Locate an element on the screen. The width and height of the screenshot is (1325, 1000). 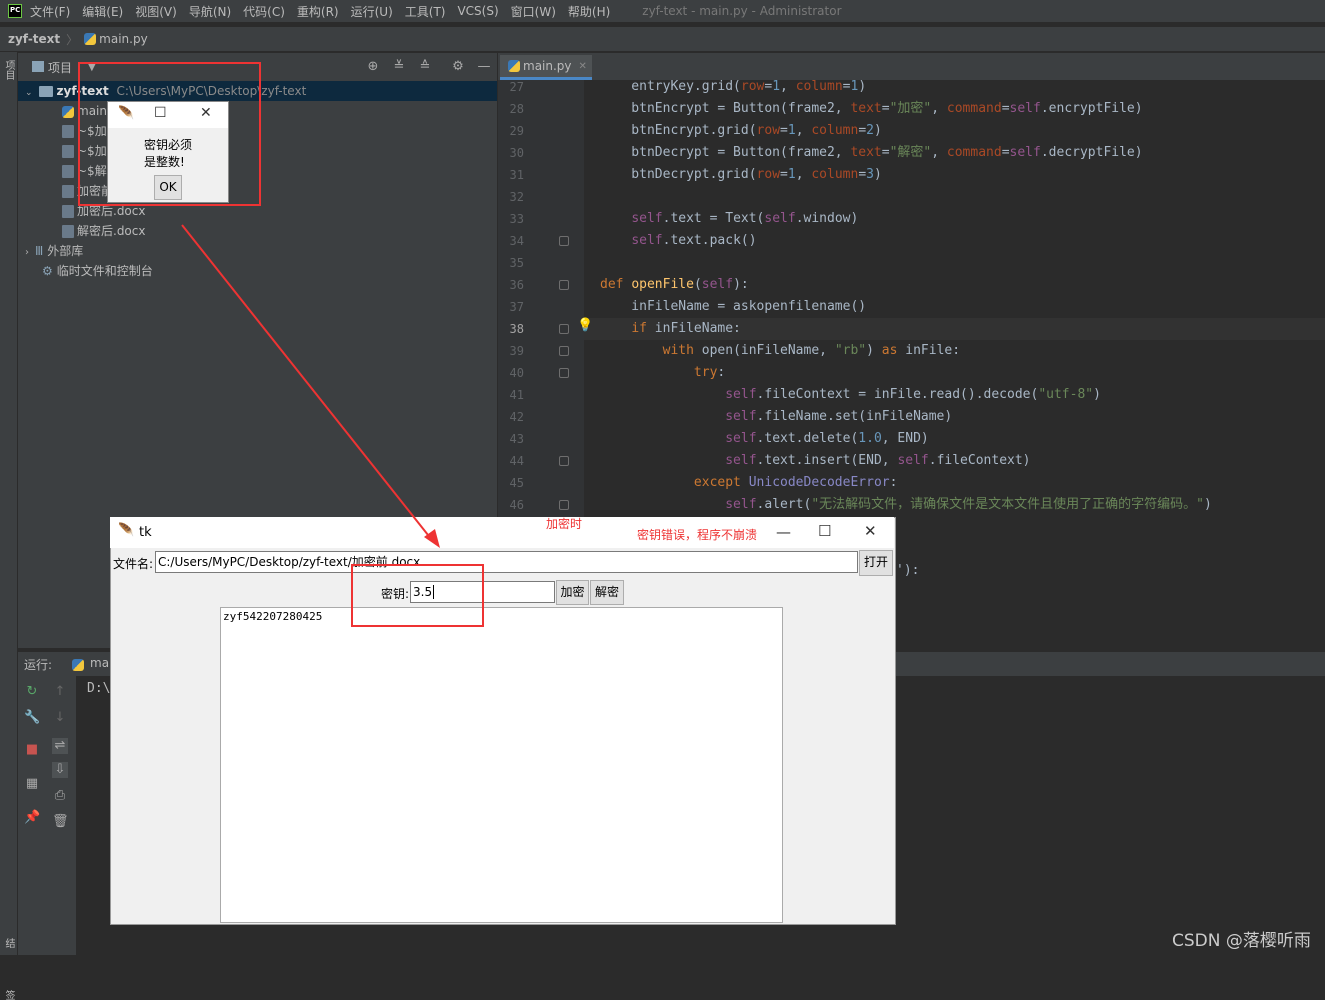
bookmarks-tool-tab: 签 is located at coordinates (8, 995).